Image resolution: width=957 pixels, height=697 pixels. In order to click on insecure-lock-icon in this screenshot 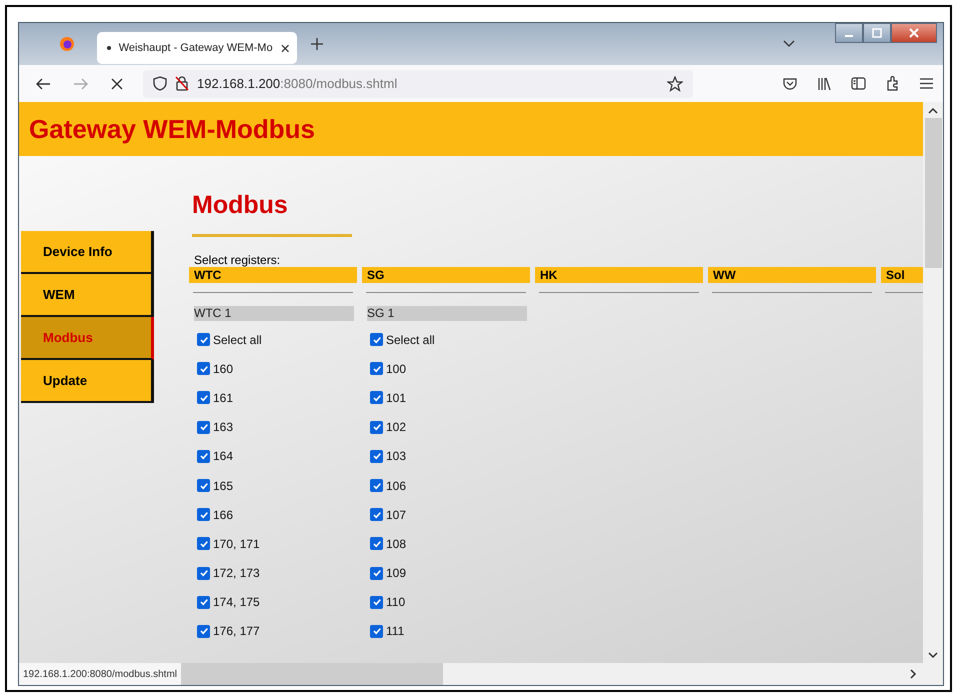, I will do `click(182, 83)`.